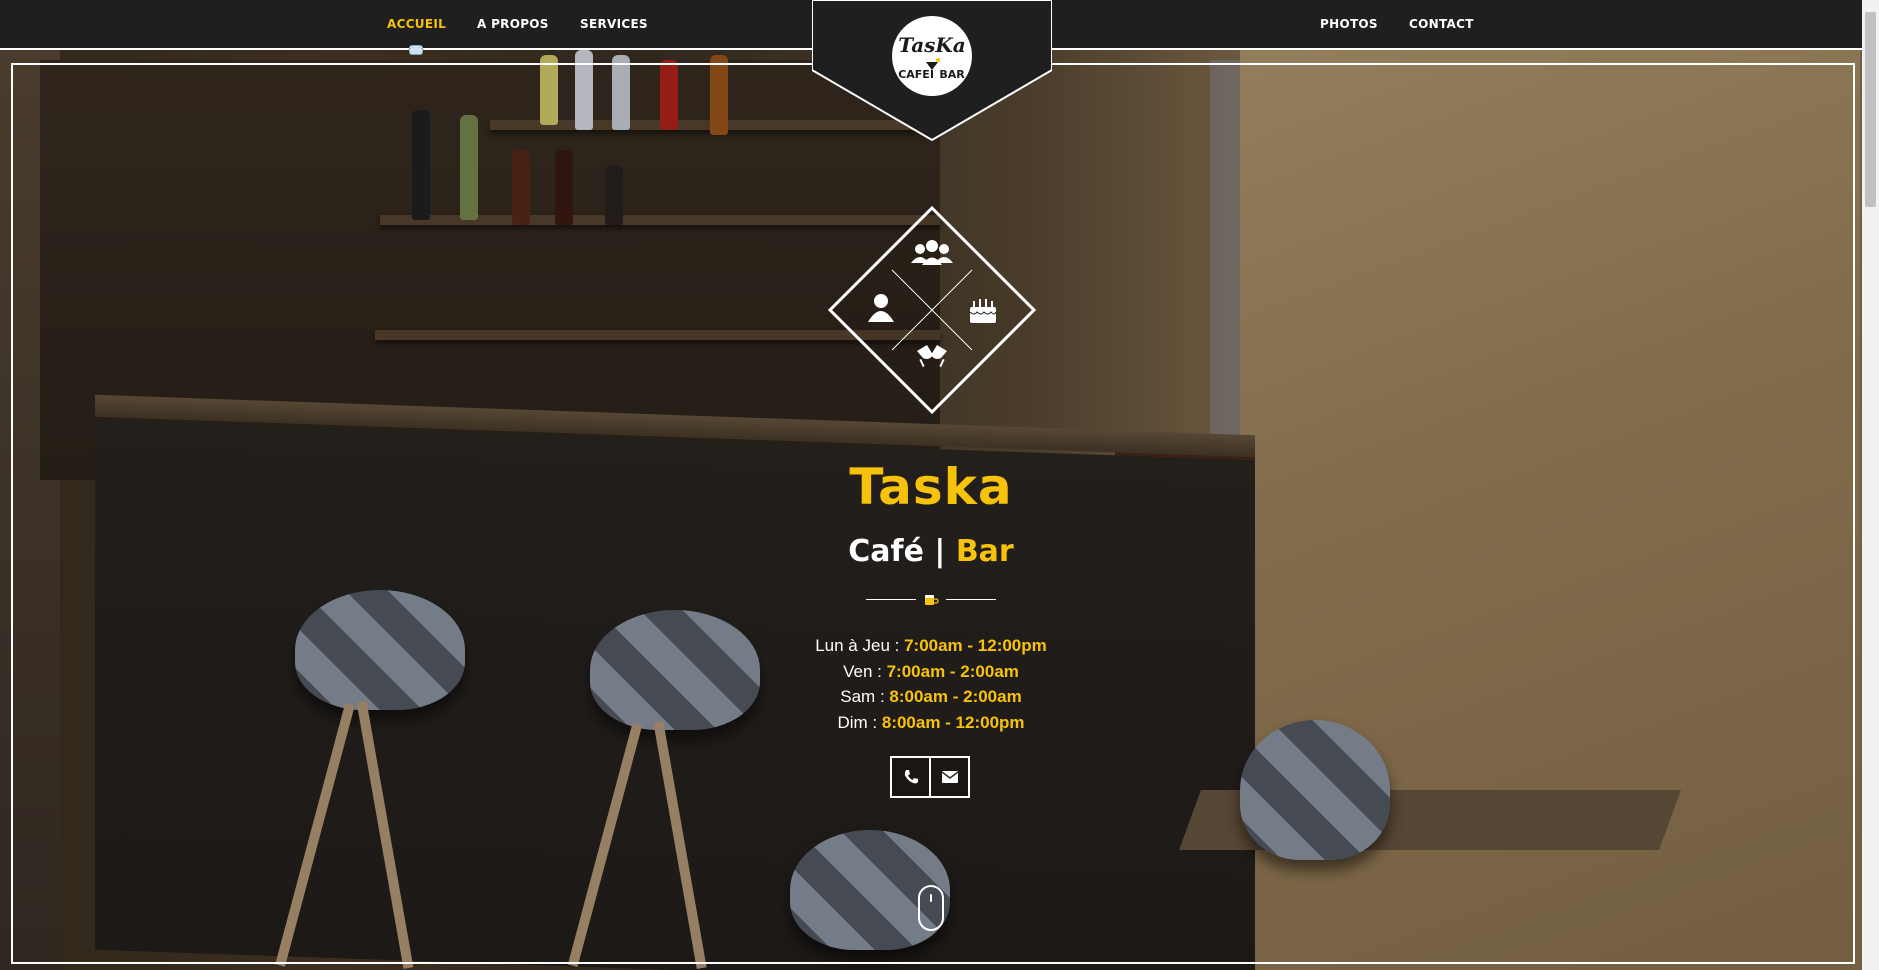 The height and width of the screenshot is (970, 1879). What do you see at coordinates (953, 722) in the screenshot?
I see `hours-time: 8:00am - 12:00pm` at bounding box center [953, 722].